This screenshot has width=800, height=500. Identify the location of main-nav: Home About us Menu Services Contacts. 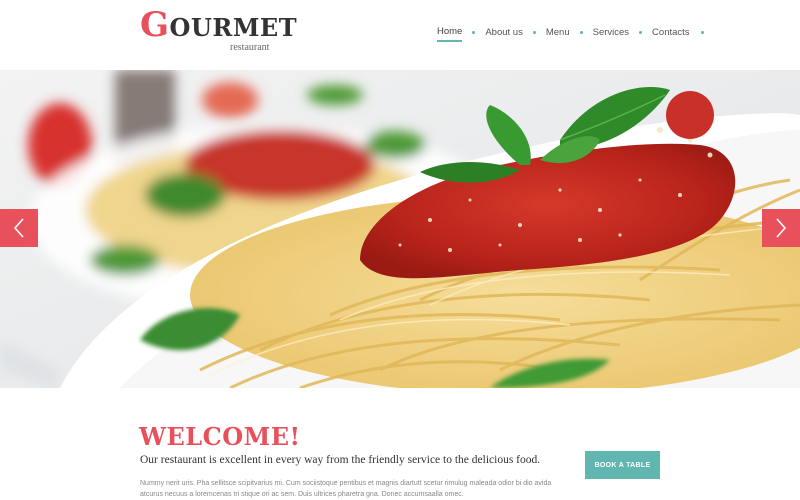
(575, 34).